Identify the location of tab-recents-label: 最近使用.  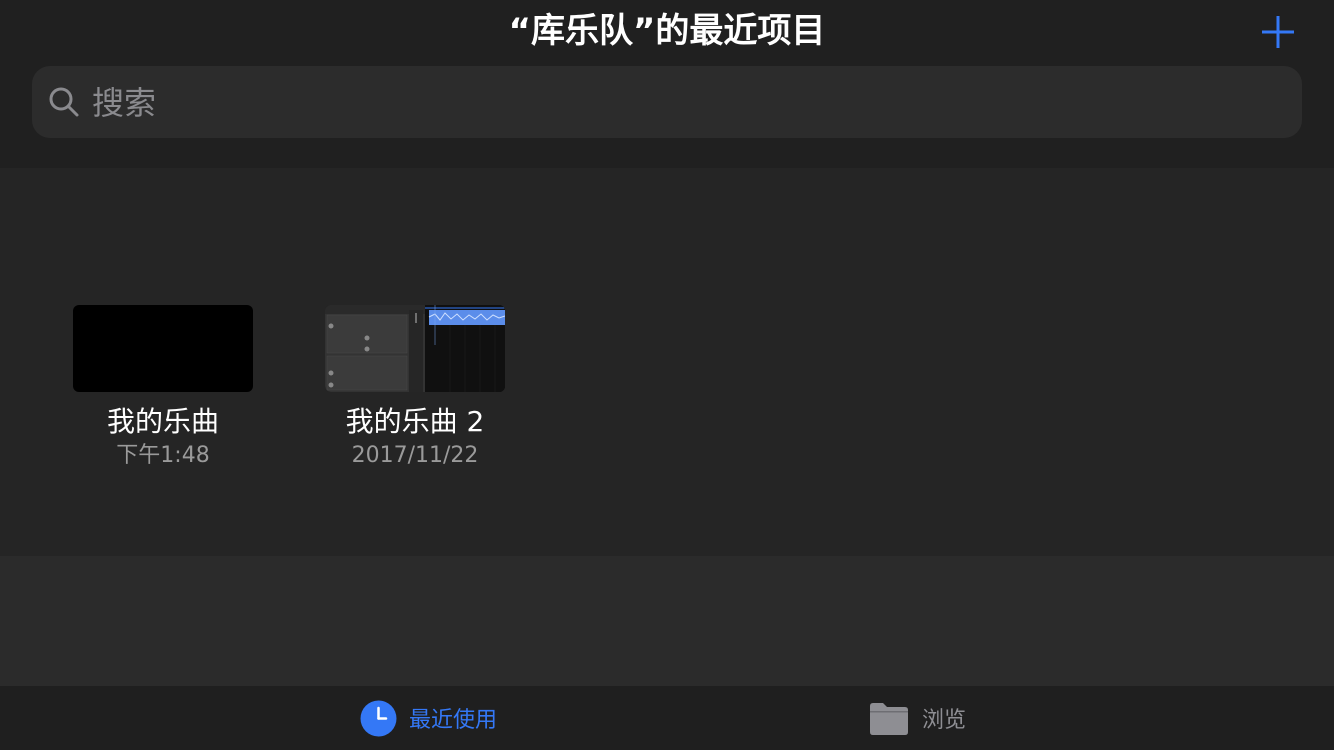
(453, 720).